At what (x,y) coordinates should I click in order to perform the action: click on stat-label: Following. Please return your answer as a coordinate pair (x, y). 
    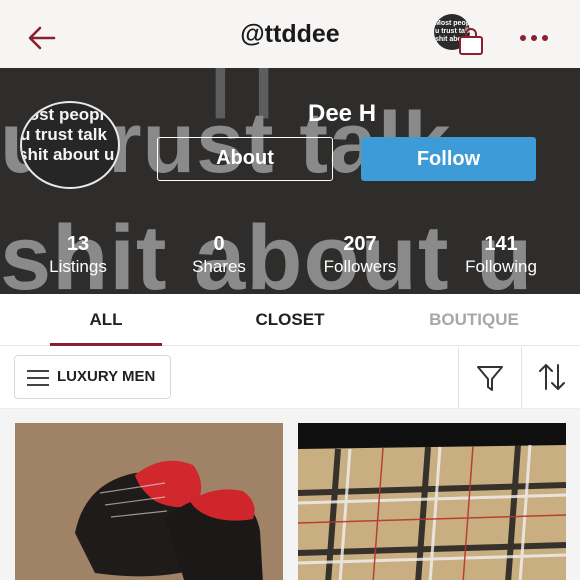
    Looking at the image, I should click on (501, 266).